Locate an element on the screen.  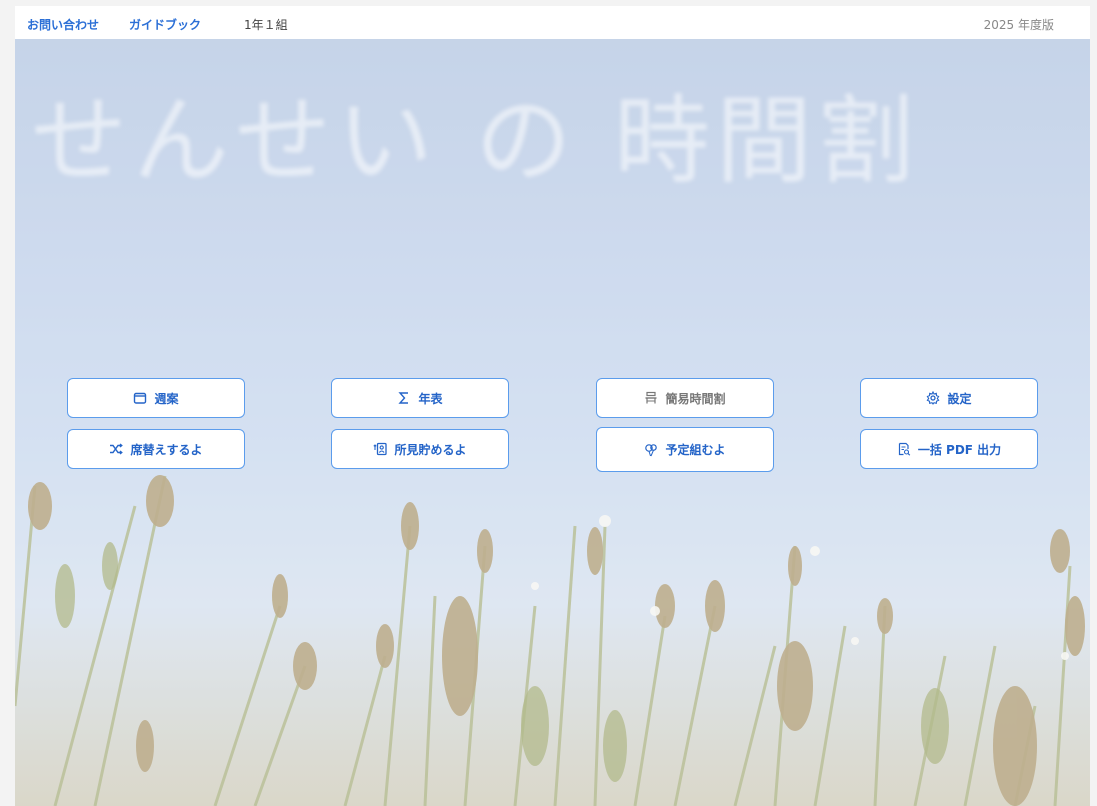
schedule-planner-button: 予定組むよ is located at coordinates (685, 449).